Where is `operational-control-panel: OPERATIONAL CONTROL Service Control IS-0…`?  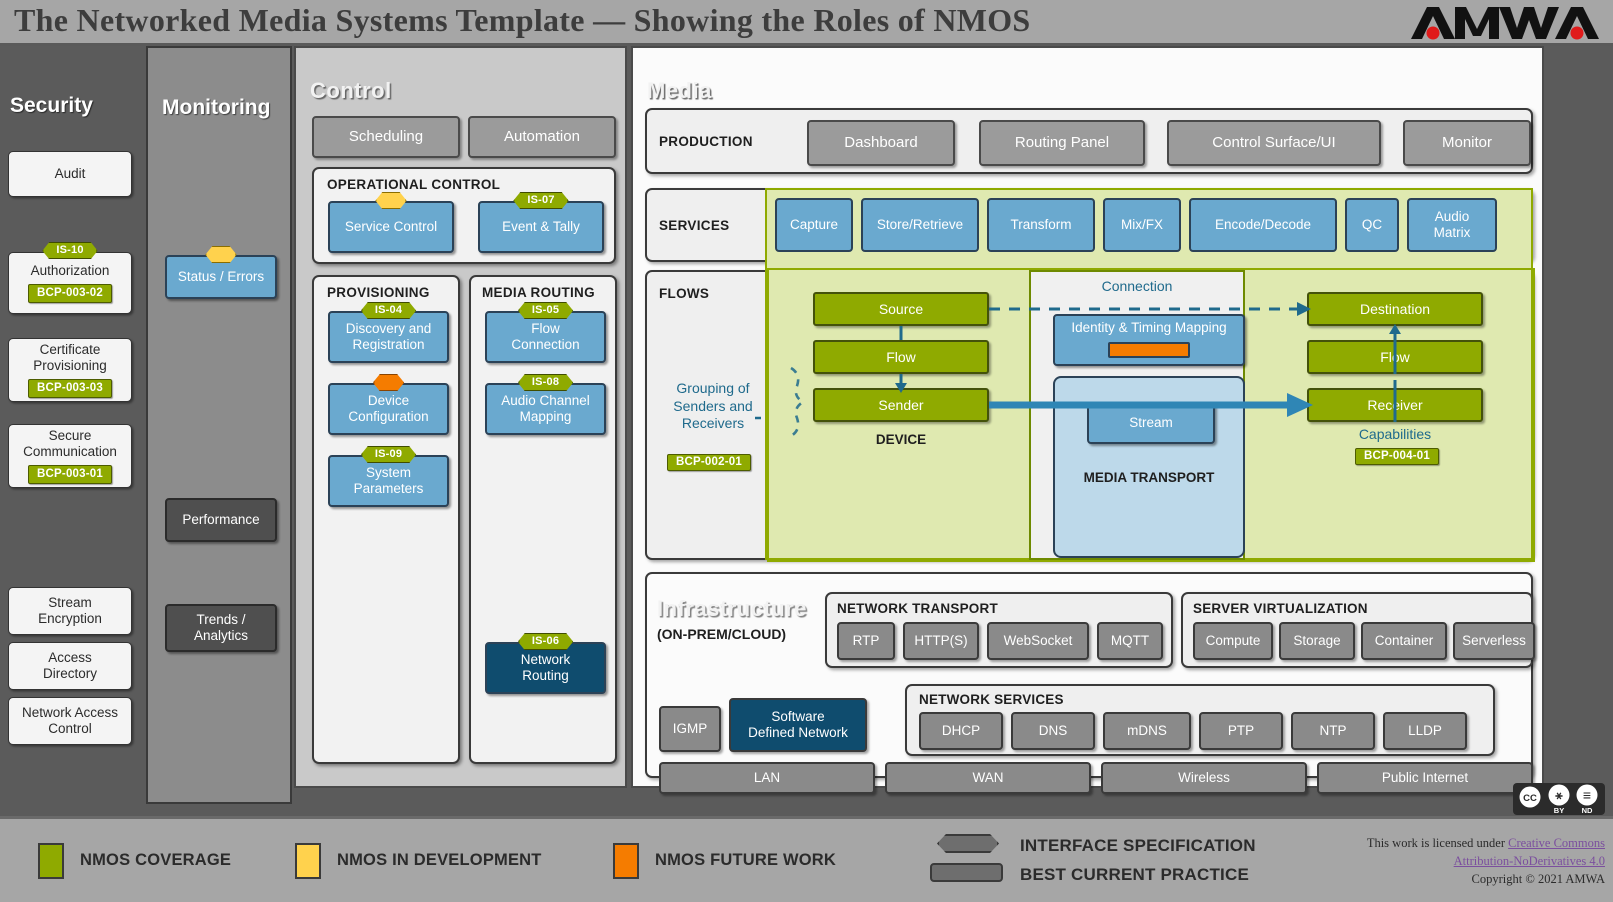
operational-control-panel: OPERATIONAL CONTROL Service Control IS-0… is located at coordinates (464, 215).